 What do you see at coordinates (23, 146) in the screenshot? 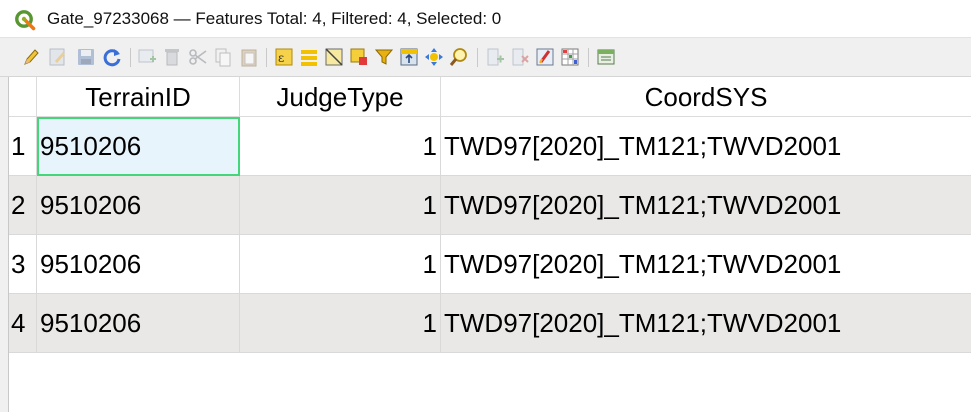
I see `row-number: 1` at bounding box center [23, 146].